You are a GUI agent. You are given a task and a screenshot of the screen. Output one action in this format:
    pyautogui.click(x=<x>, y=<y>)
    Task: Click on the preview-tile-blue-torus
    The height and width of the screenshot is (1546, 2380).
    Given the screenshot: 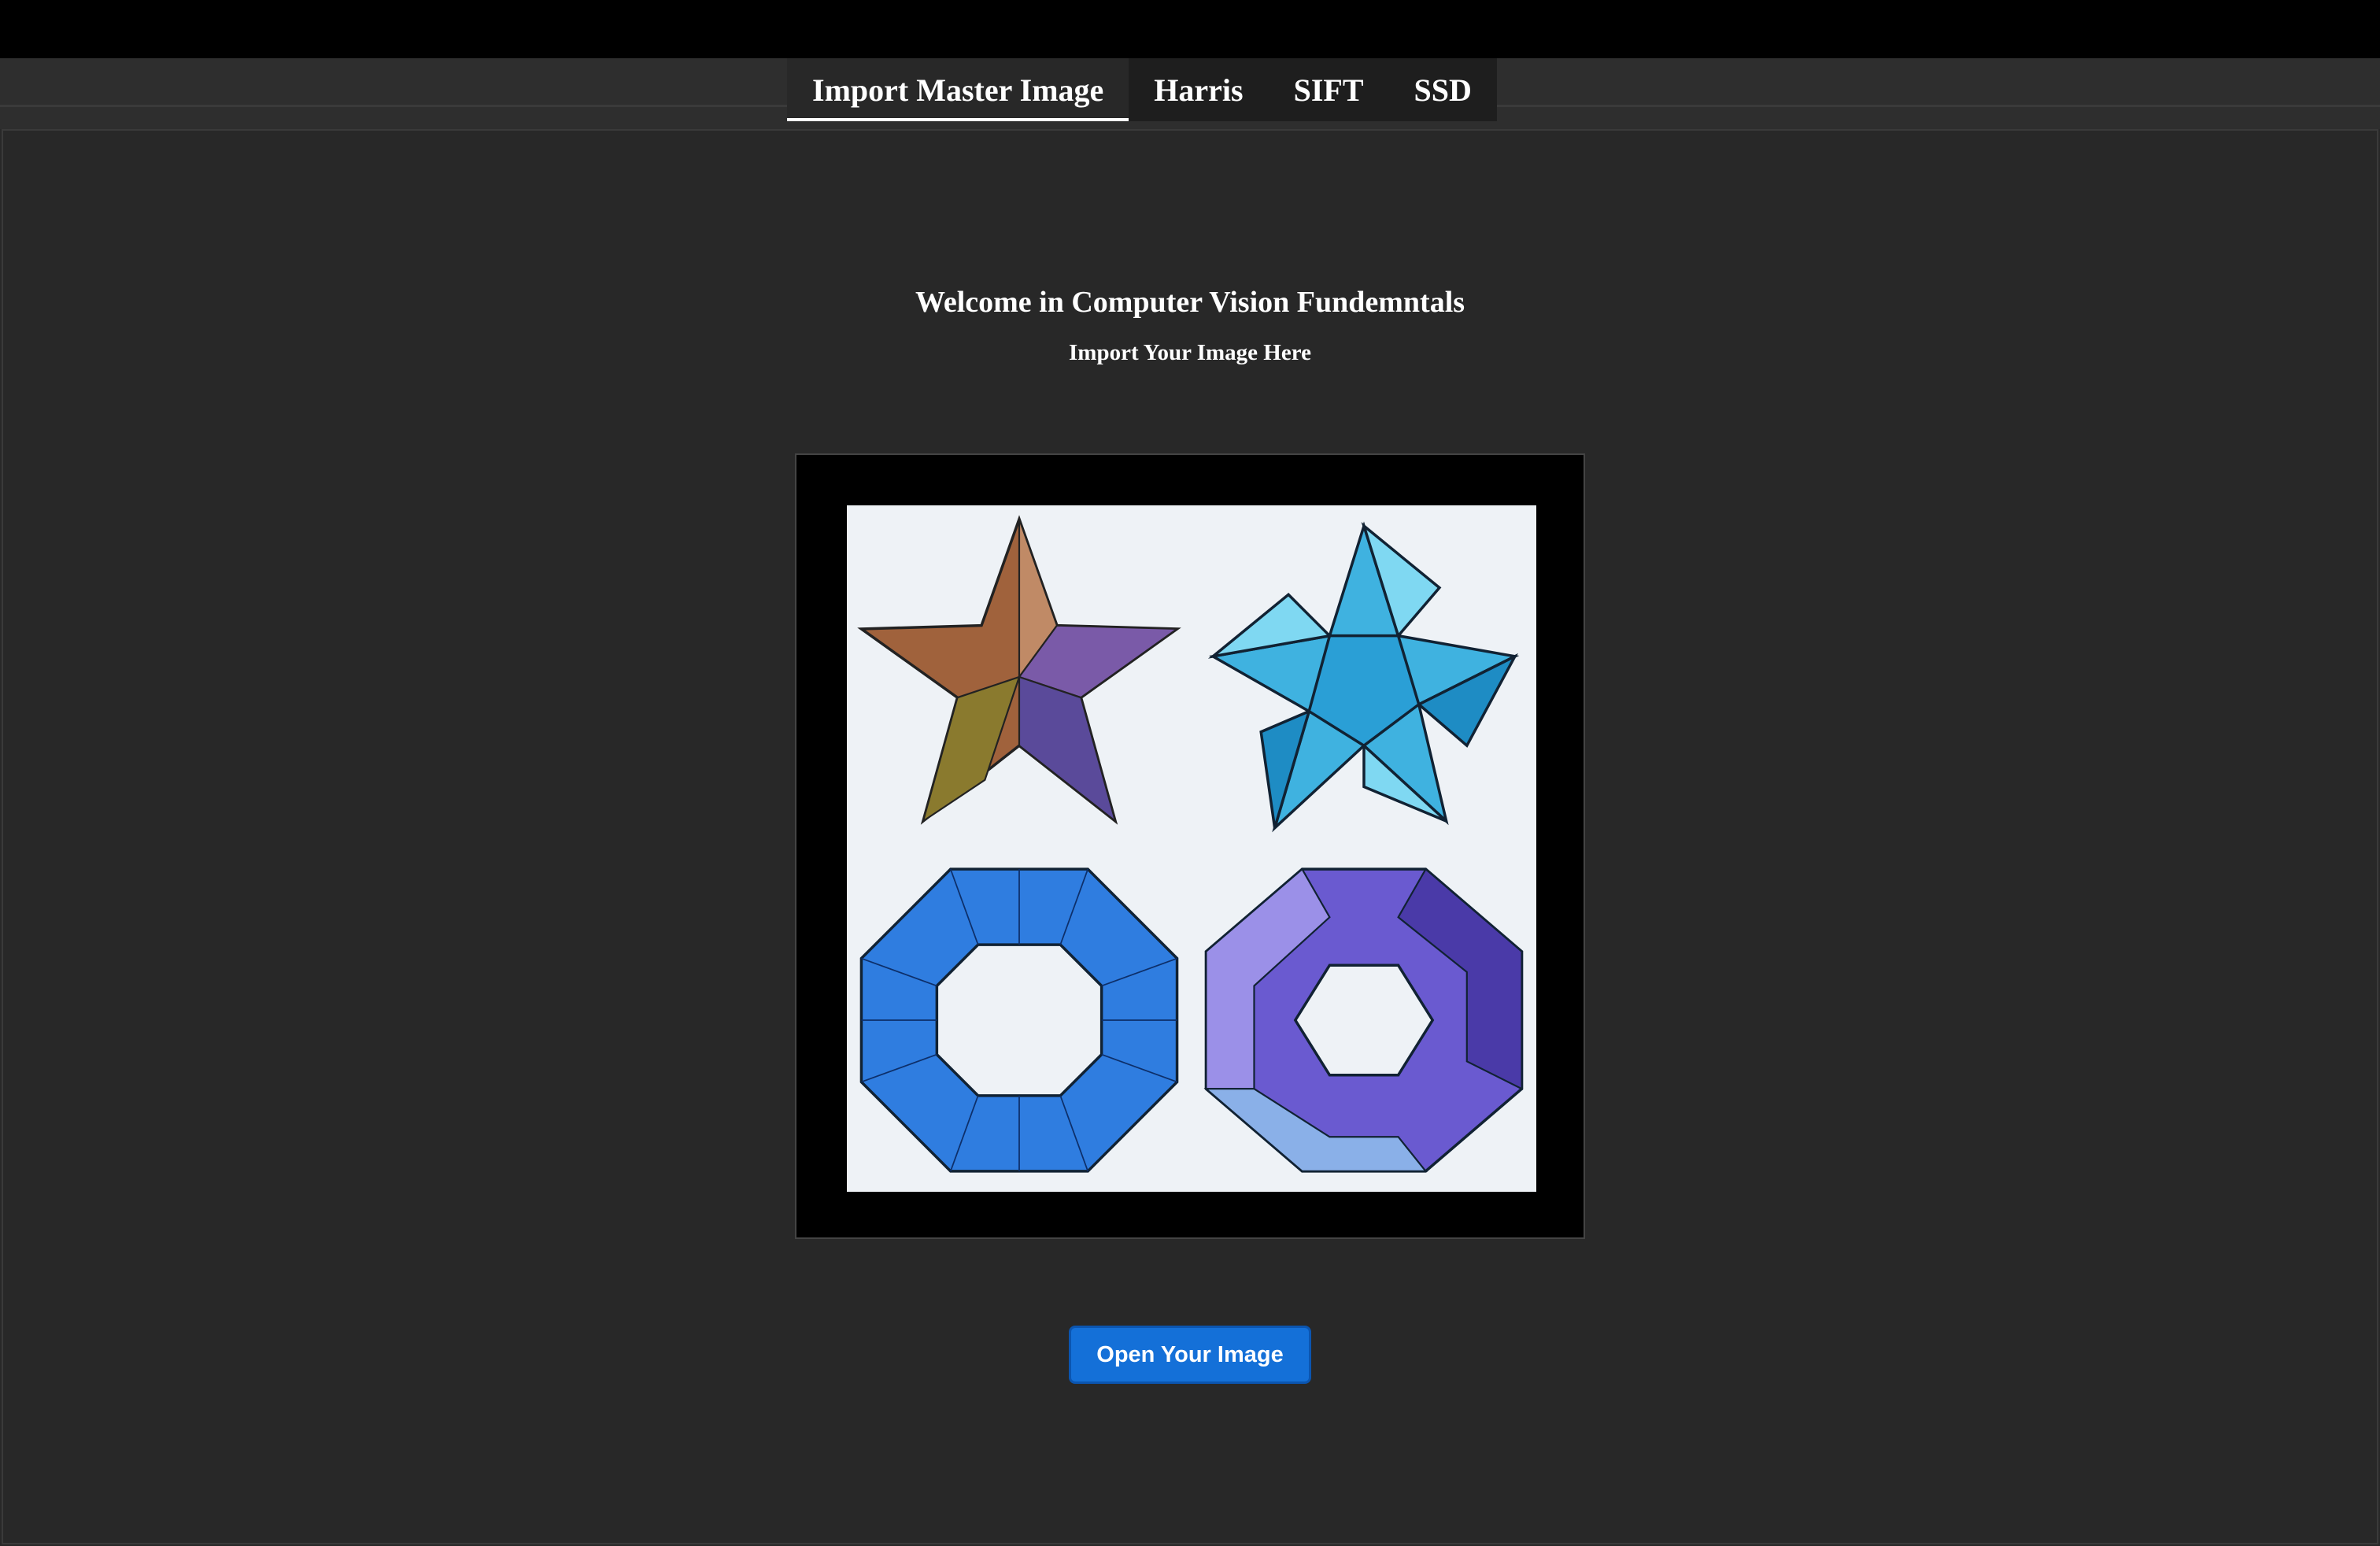 What is the action you would take?
    pyautogui.click(x=1019, y=1020)
    